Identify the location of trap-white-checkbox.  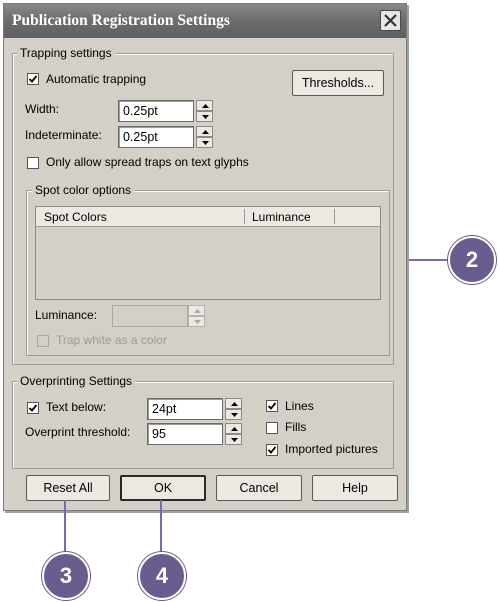
(43, 341).